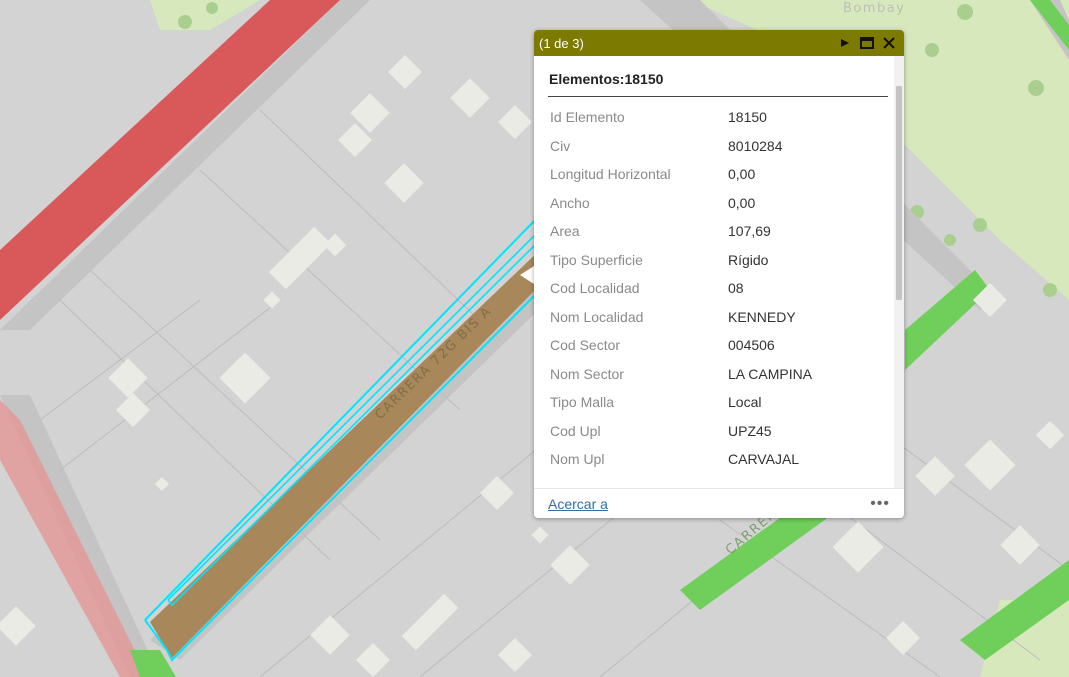 The height and width of the screenshot is (677, 1069). I want to click on attribute-value: UPZ45, so click(750, 430).